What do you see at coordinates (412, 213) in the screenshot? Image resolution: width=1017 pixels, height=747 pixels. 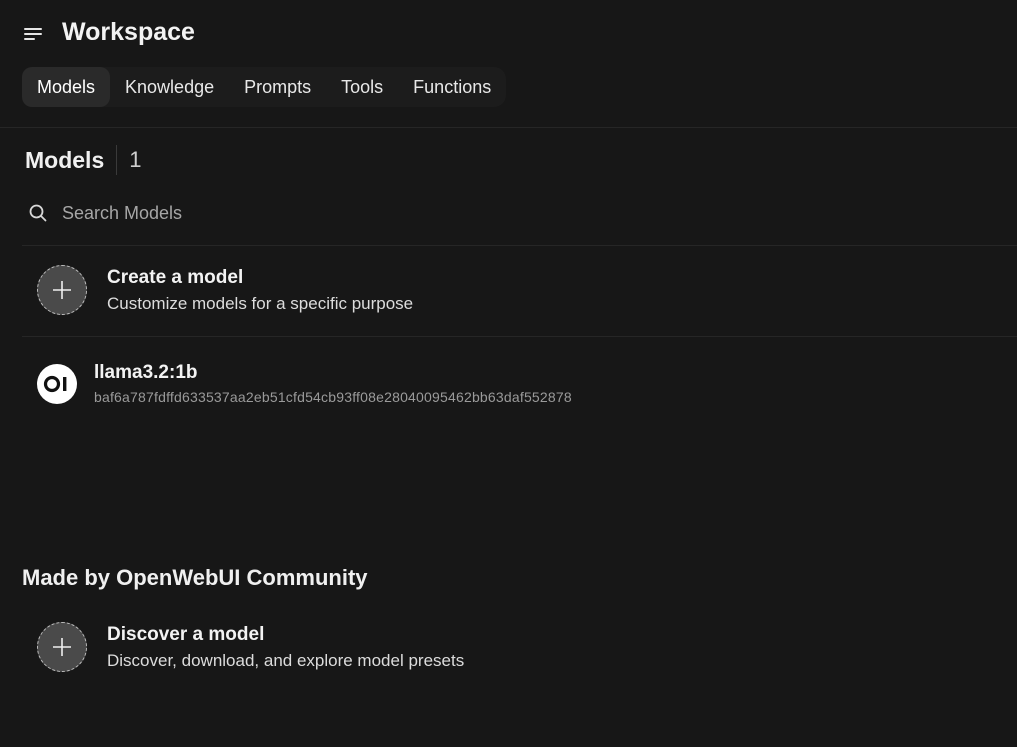 I see `search-models-input` at bounding box center [412, 213].